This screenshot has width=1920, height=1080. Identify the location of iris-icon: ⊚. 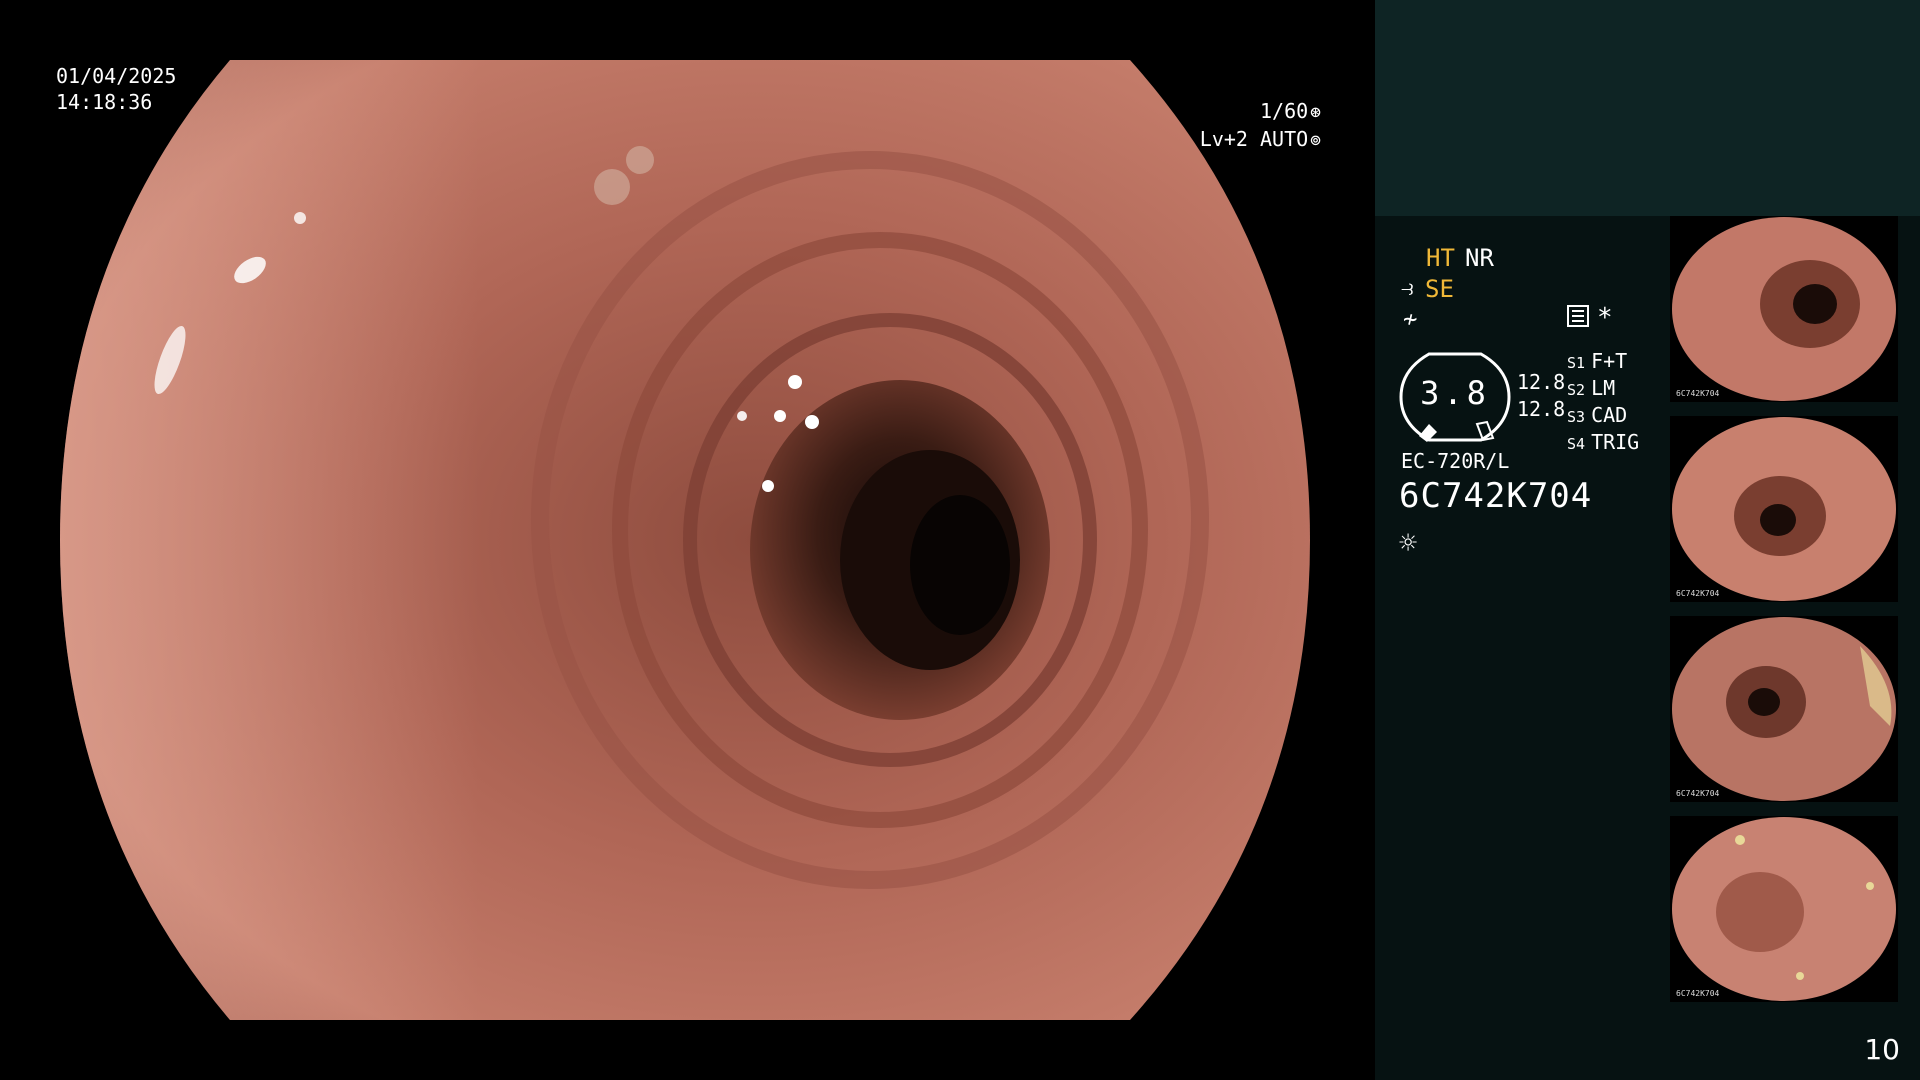
(1315, 140).